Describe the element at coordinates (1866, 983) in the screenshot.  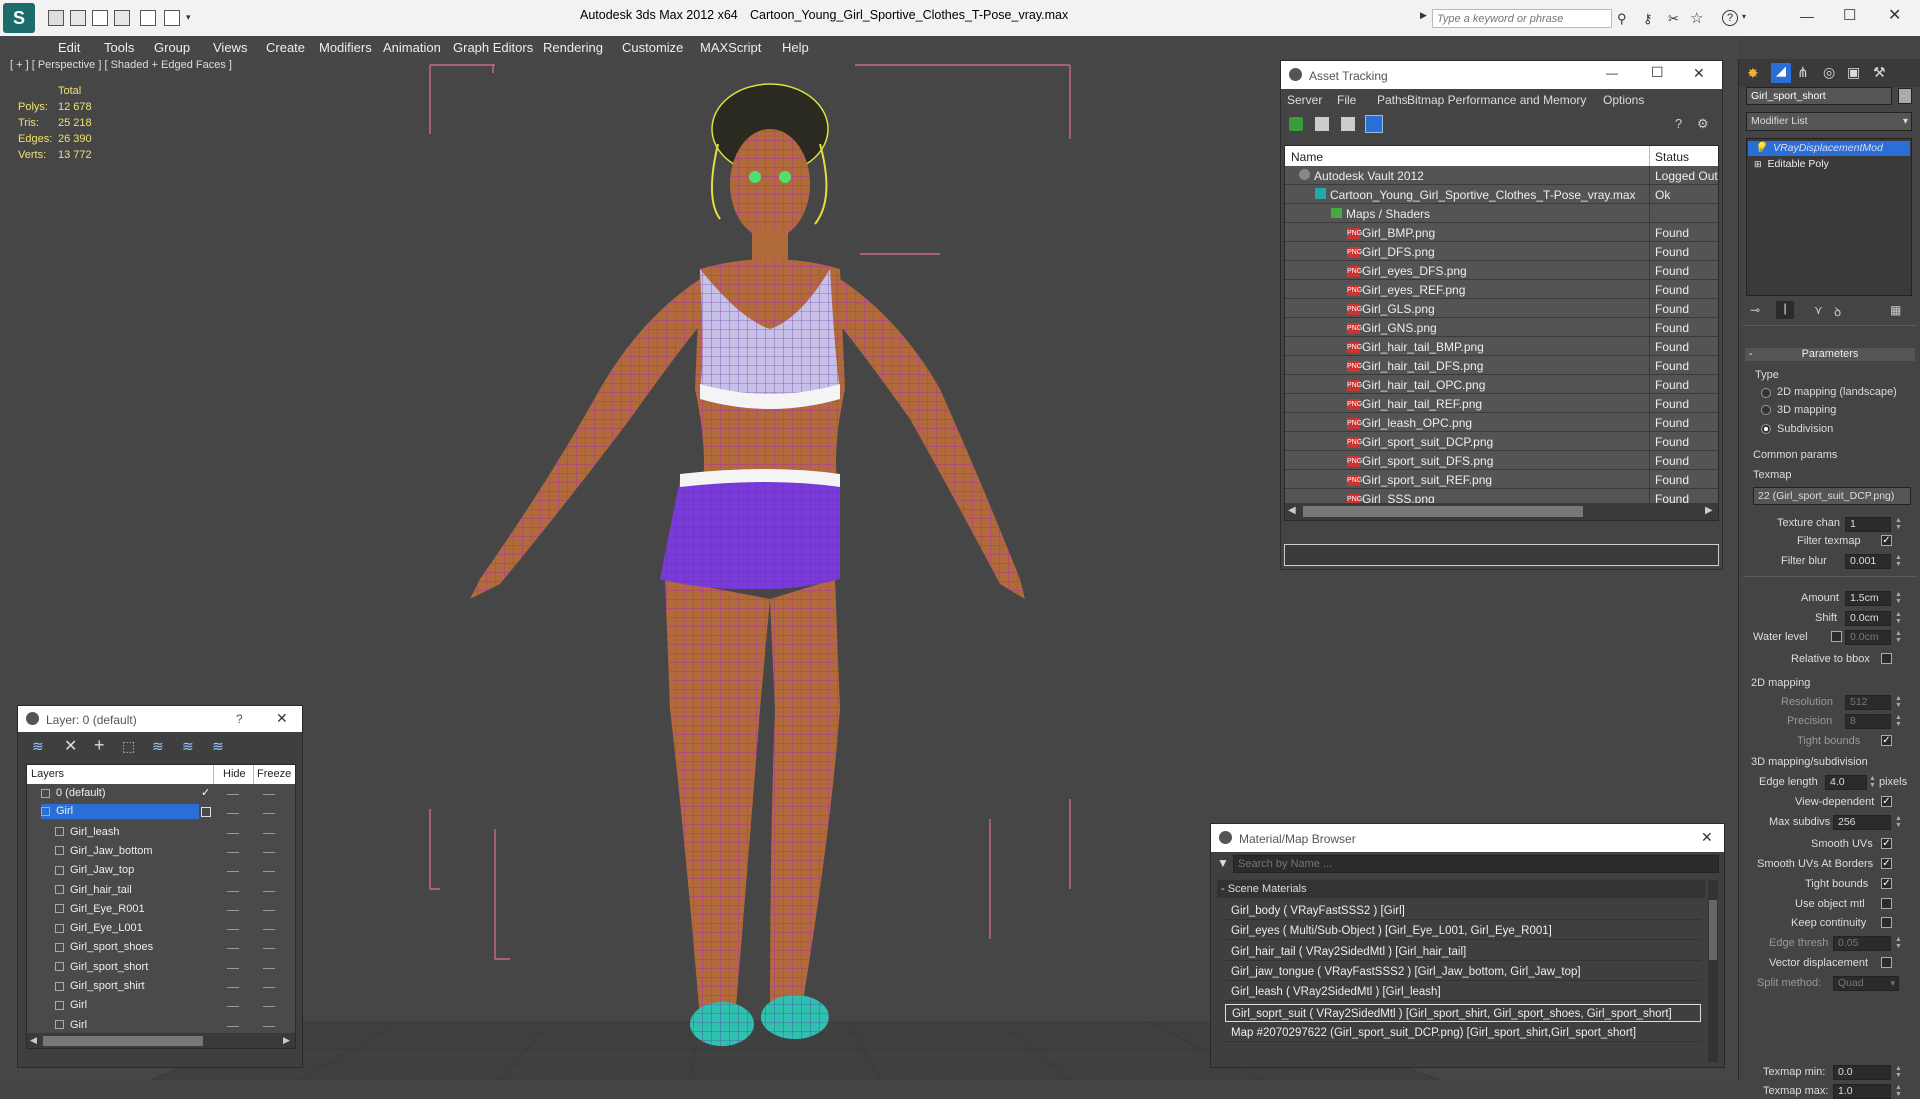
I see `split-method-dropdown: Quad ▾` at that location.